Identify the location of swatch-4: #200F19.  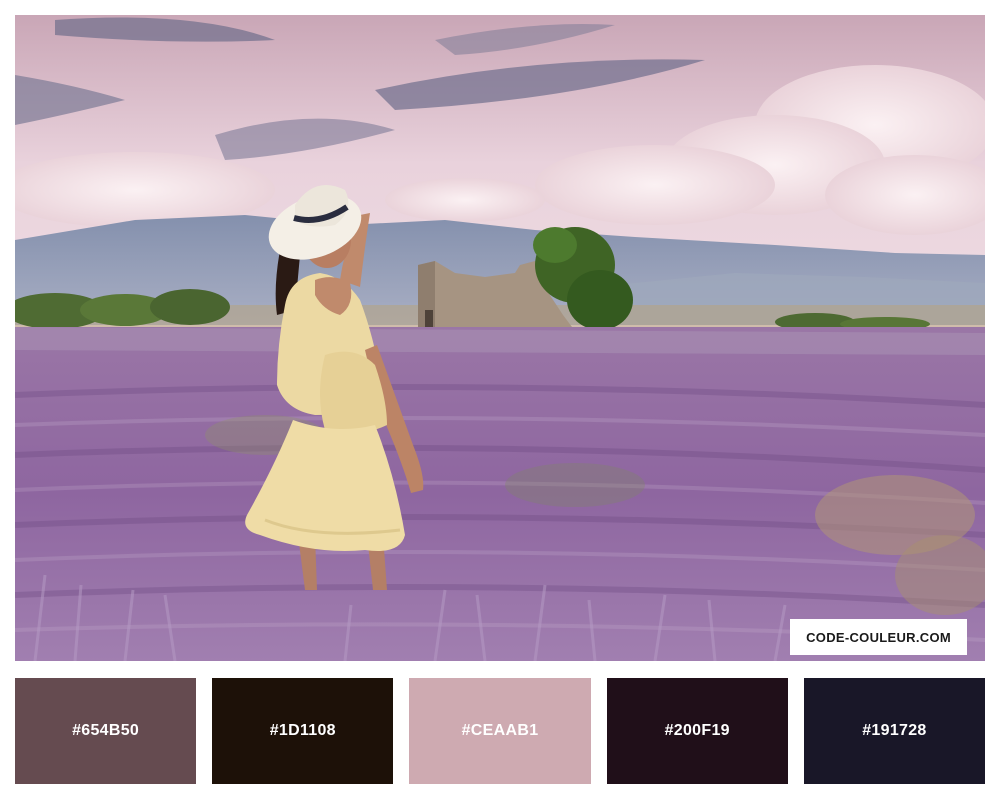
(697, 731).